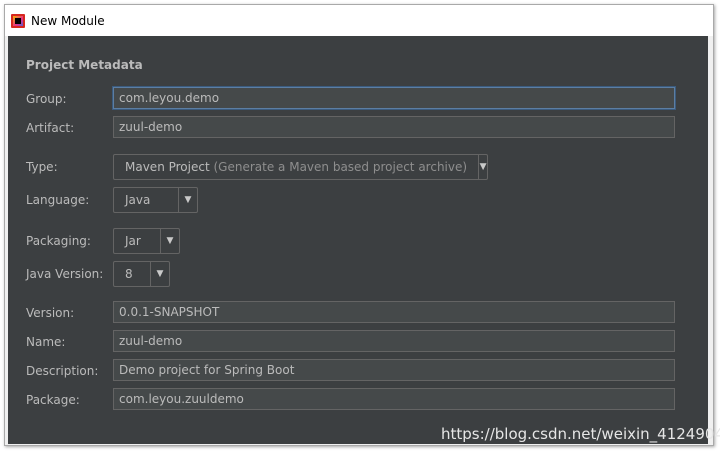 This screenshot has height=453, width=720. Describe the element at coordinates (46, 342) in the screenshot. I see `name-label: Name:` at that location.